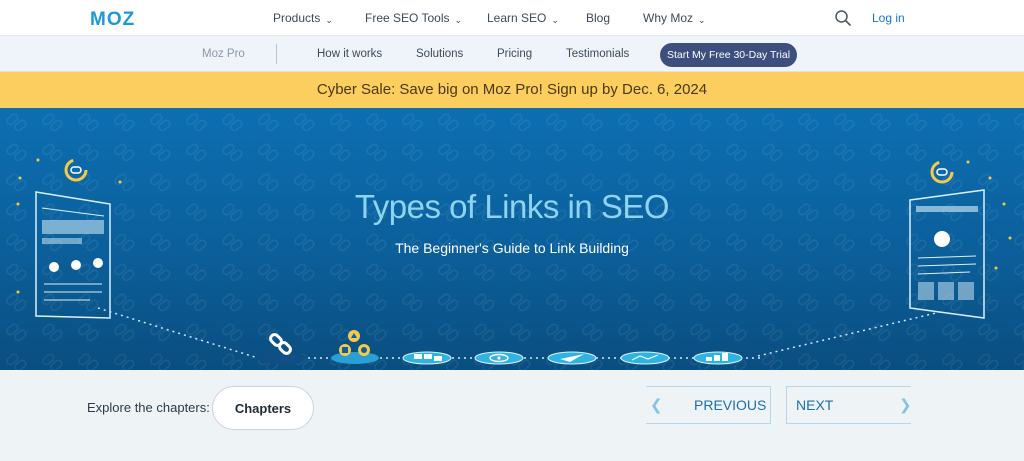 This screenshot has width=1024, height=461. I want to click on login-link: Log in, so click(888, 18).